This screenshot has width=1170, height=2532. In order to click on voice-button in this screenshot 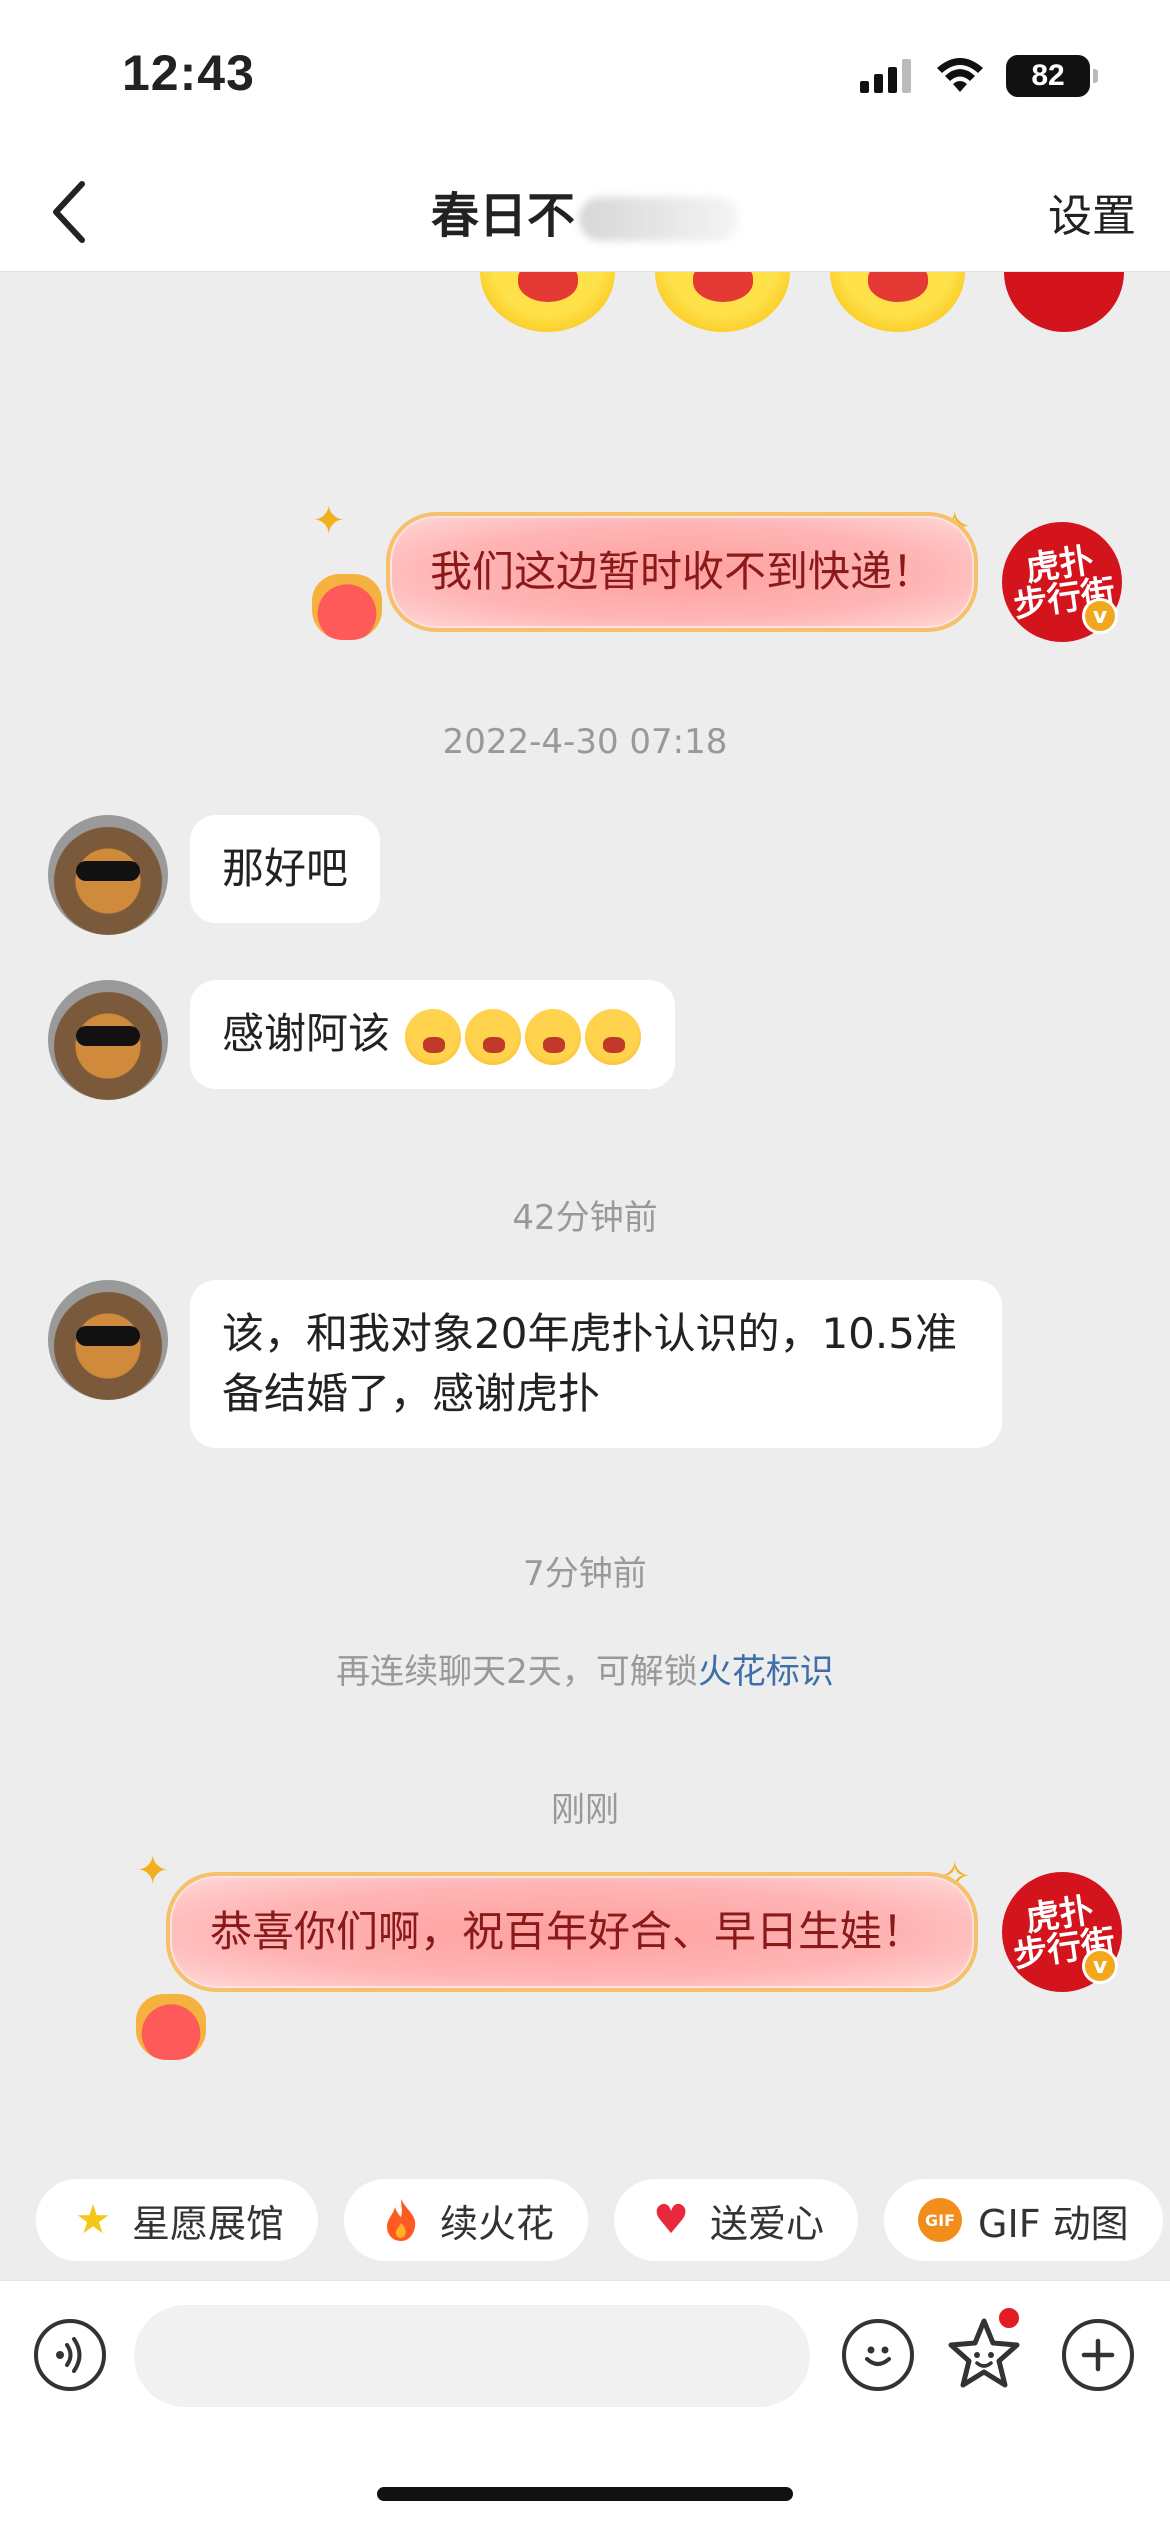, I will do `click(70, 2355)`.